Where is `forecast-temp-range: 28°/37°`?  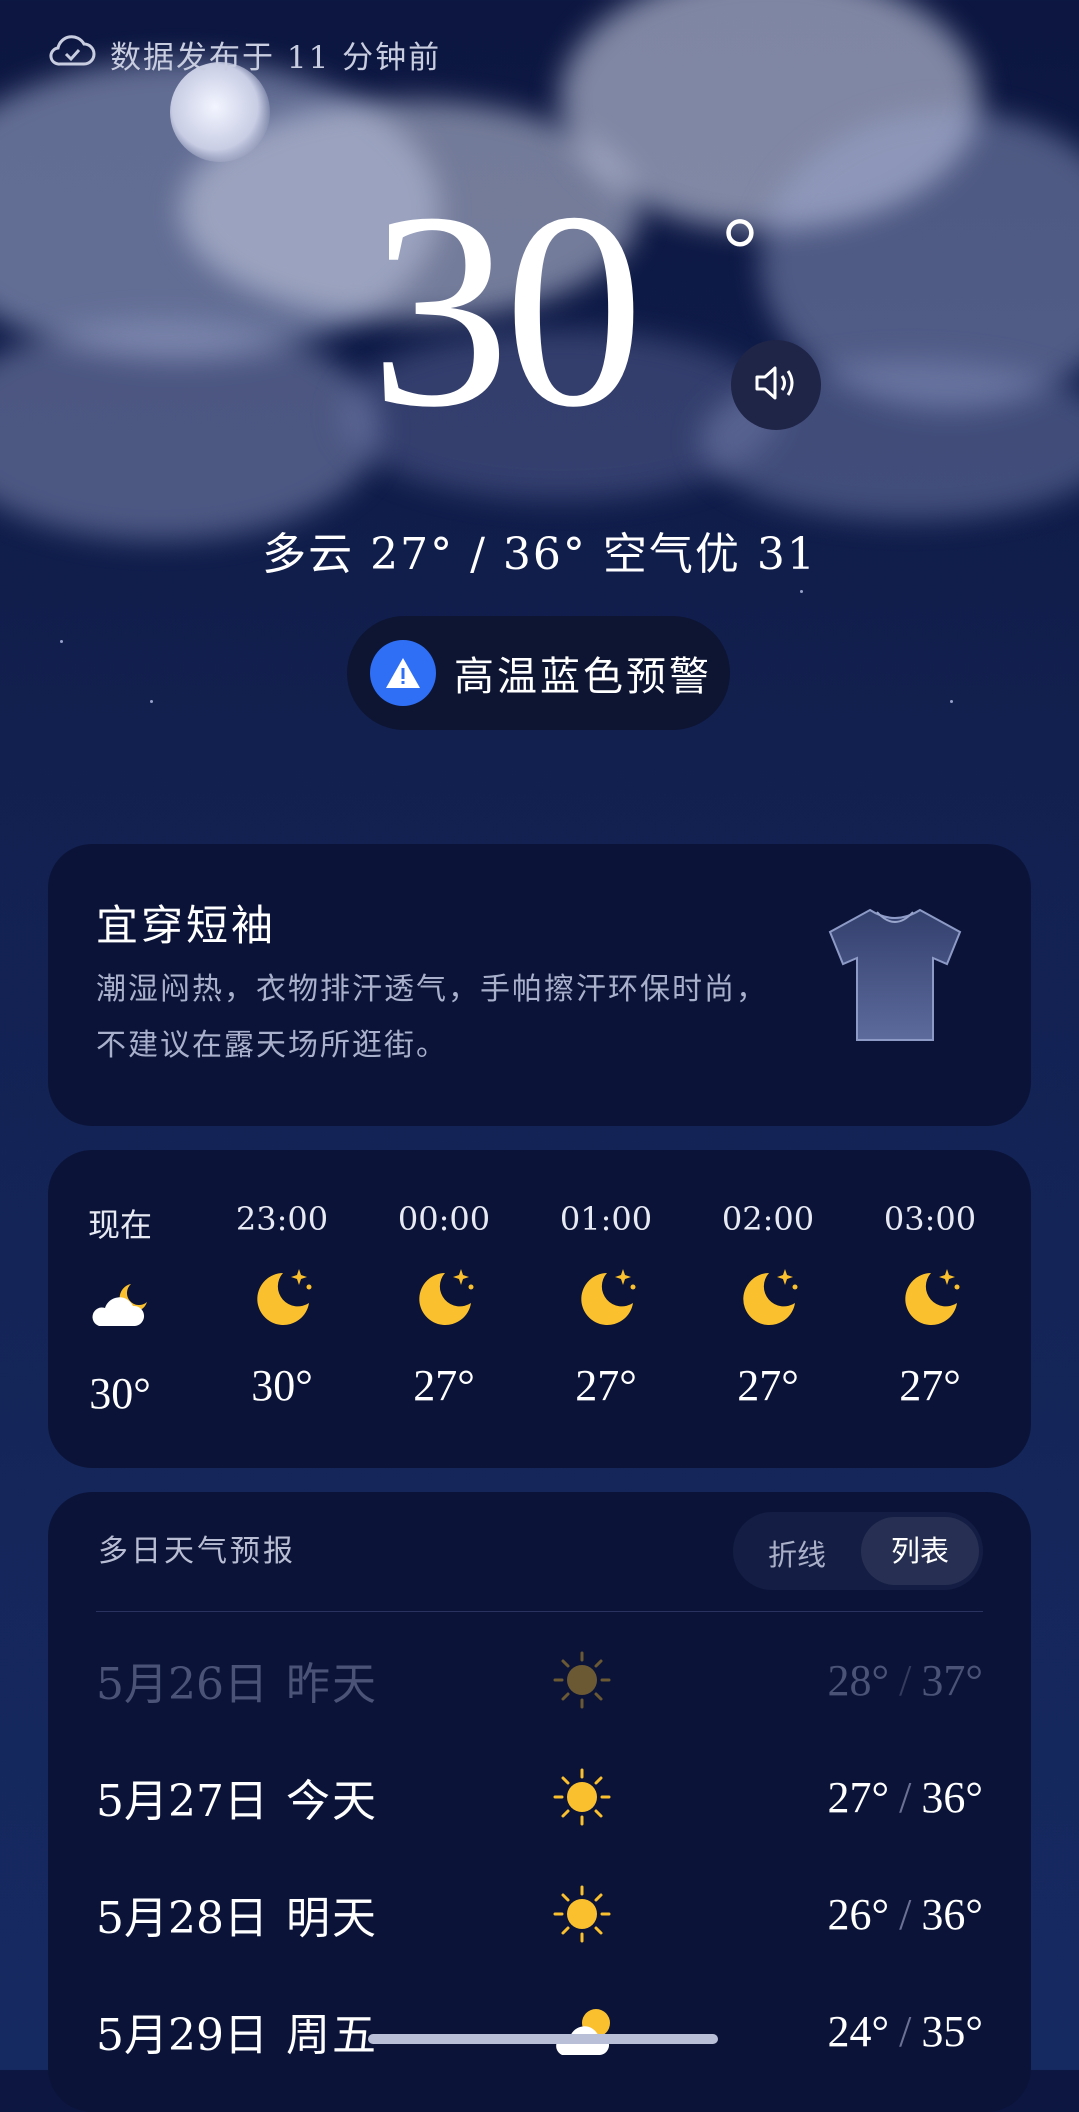
forecast-temp-range: 28°/37° is located at coordinates (905, 1680).